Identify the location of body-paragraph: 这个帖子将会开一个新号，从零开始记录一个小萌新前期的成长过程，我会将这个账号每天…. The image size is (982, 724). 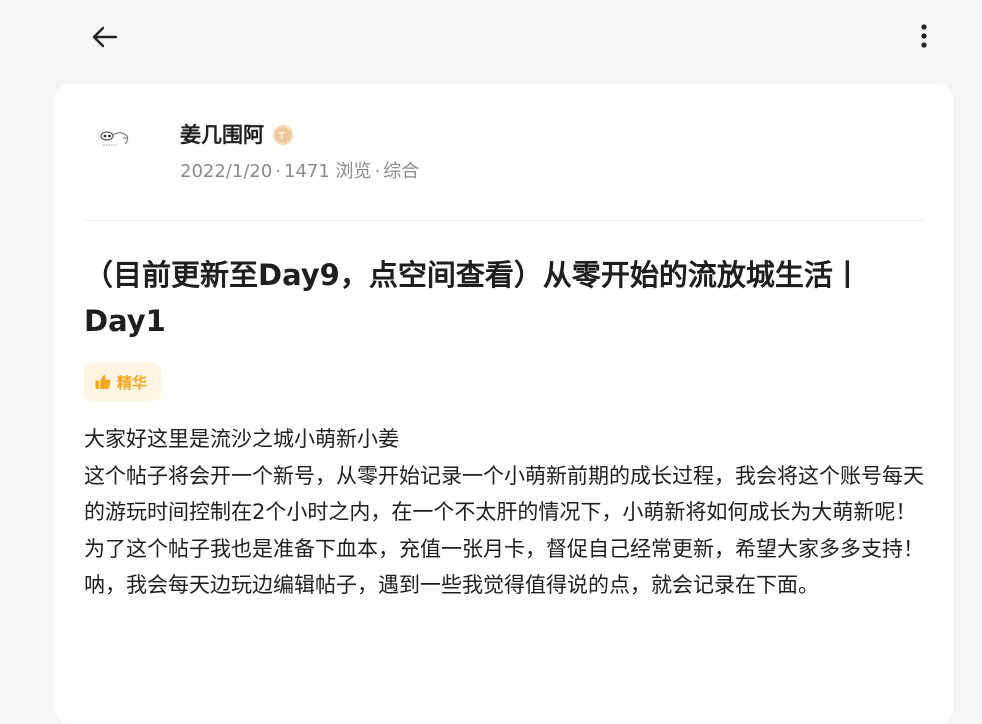
(504, 494).